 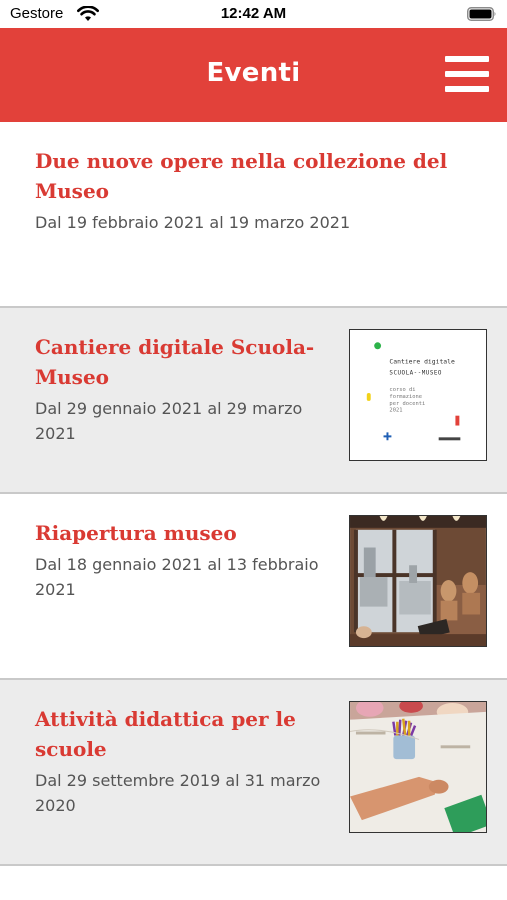 I want to click on status-bar: Gestore 12:42 AM, so click(x=253, y=14).